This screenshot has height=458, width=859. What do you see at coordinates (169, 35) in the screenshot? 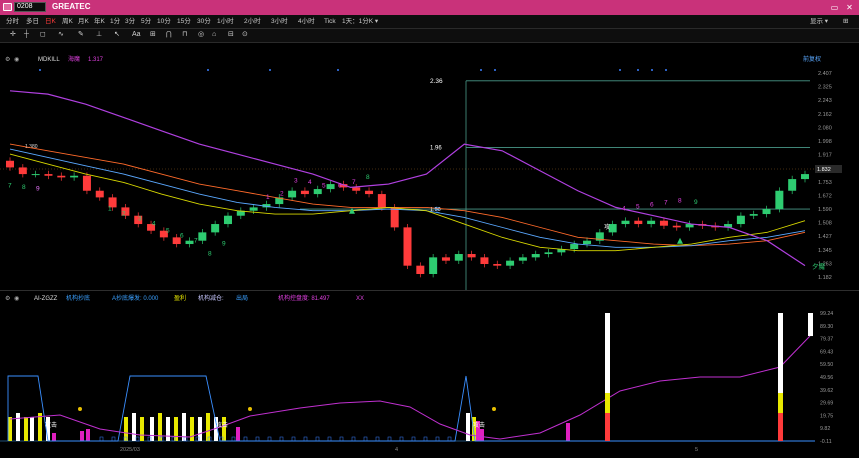
I see `magnet-icon: ⋂` at bounding box center [169, 35].